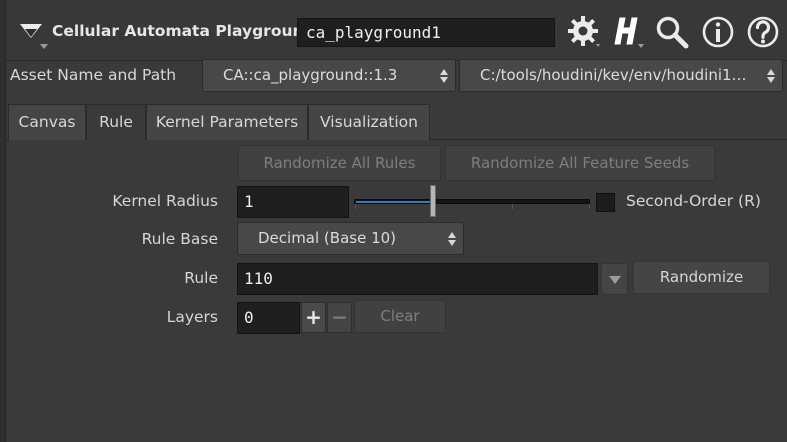 This screenshot has width=787, height=442. What do you see at coordinates (580, 163) in the screenshot?
I see `randomize-all-feature-seeds-button: Randomize All Feature Seeds` at bounding box center [580, 163].